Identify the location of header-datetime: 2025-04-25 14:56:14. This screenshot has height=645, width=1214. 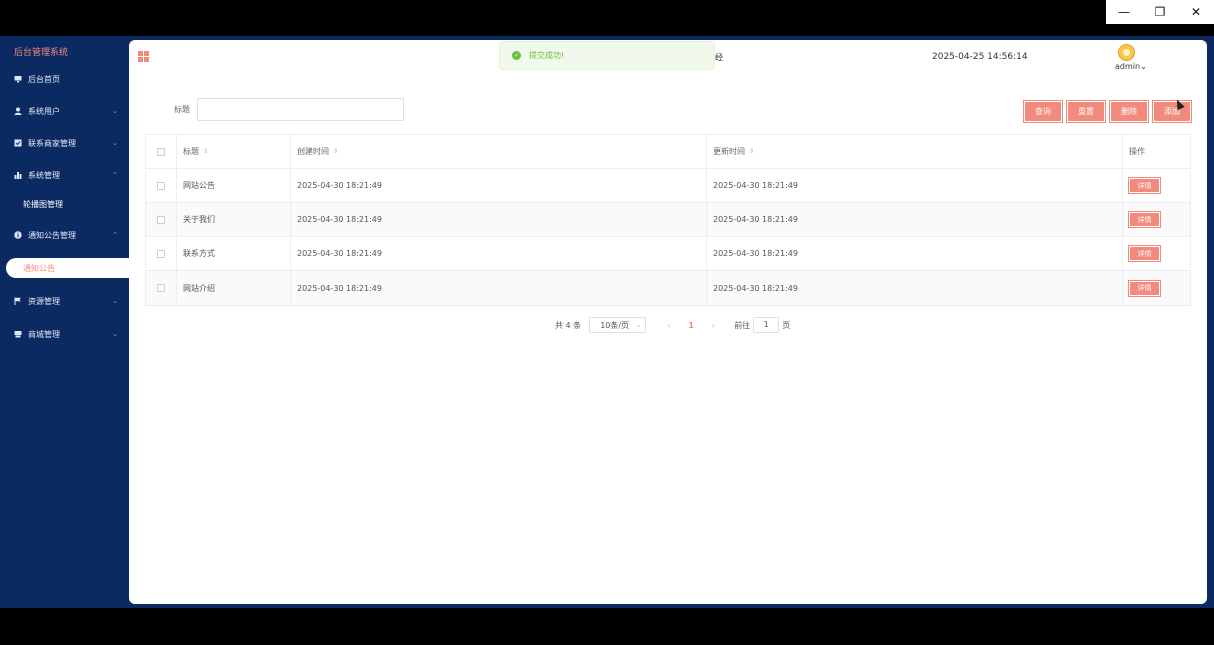
(980, 57).